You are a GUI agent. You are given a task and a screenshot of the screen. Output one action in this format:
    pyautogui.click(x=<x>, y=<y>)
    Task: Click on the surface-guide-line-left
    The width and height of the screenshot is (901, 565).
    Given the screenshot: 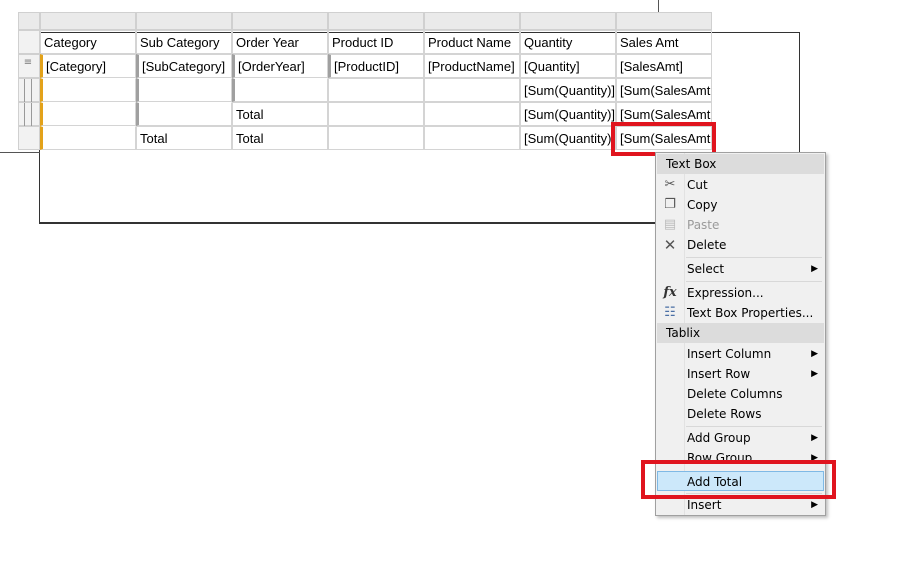 What is the action you would take?
    pyautogui.click(x=20, y=152)
    